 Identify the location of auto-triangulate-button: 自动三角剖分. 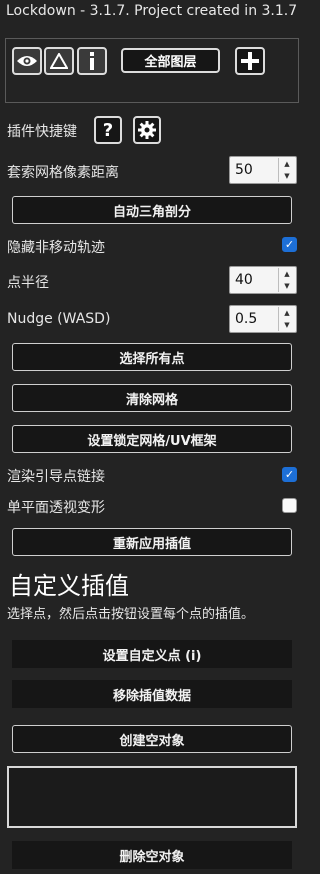
(152, 210).